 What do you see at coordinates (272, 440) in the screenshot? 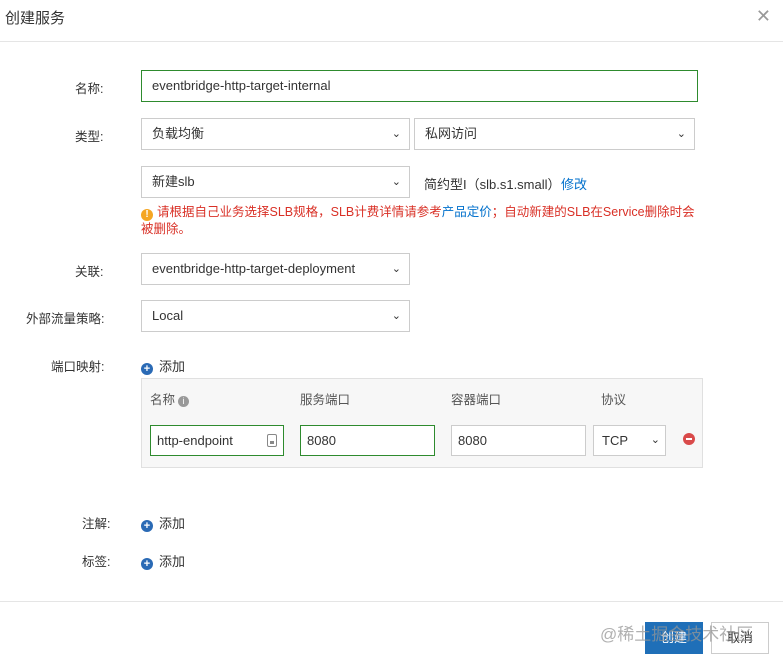
I see `autofill-icon` at bounding box center [272, 440].